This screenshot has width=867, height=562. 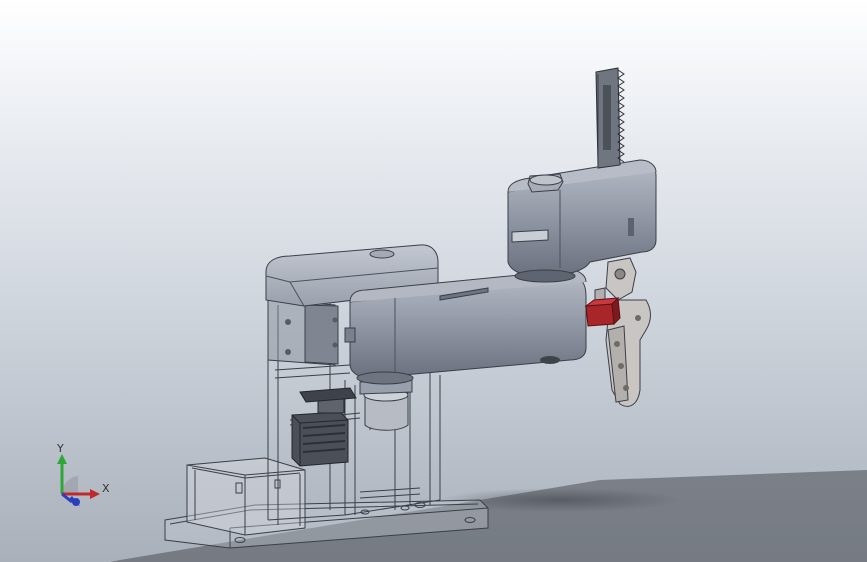 What do you see at coordinates (622, 332) in the screenshot?
I see `gripper` at bounding box center [622, 332].